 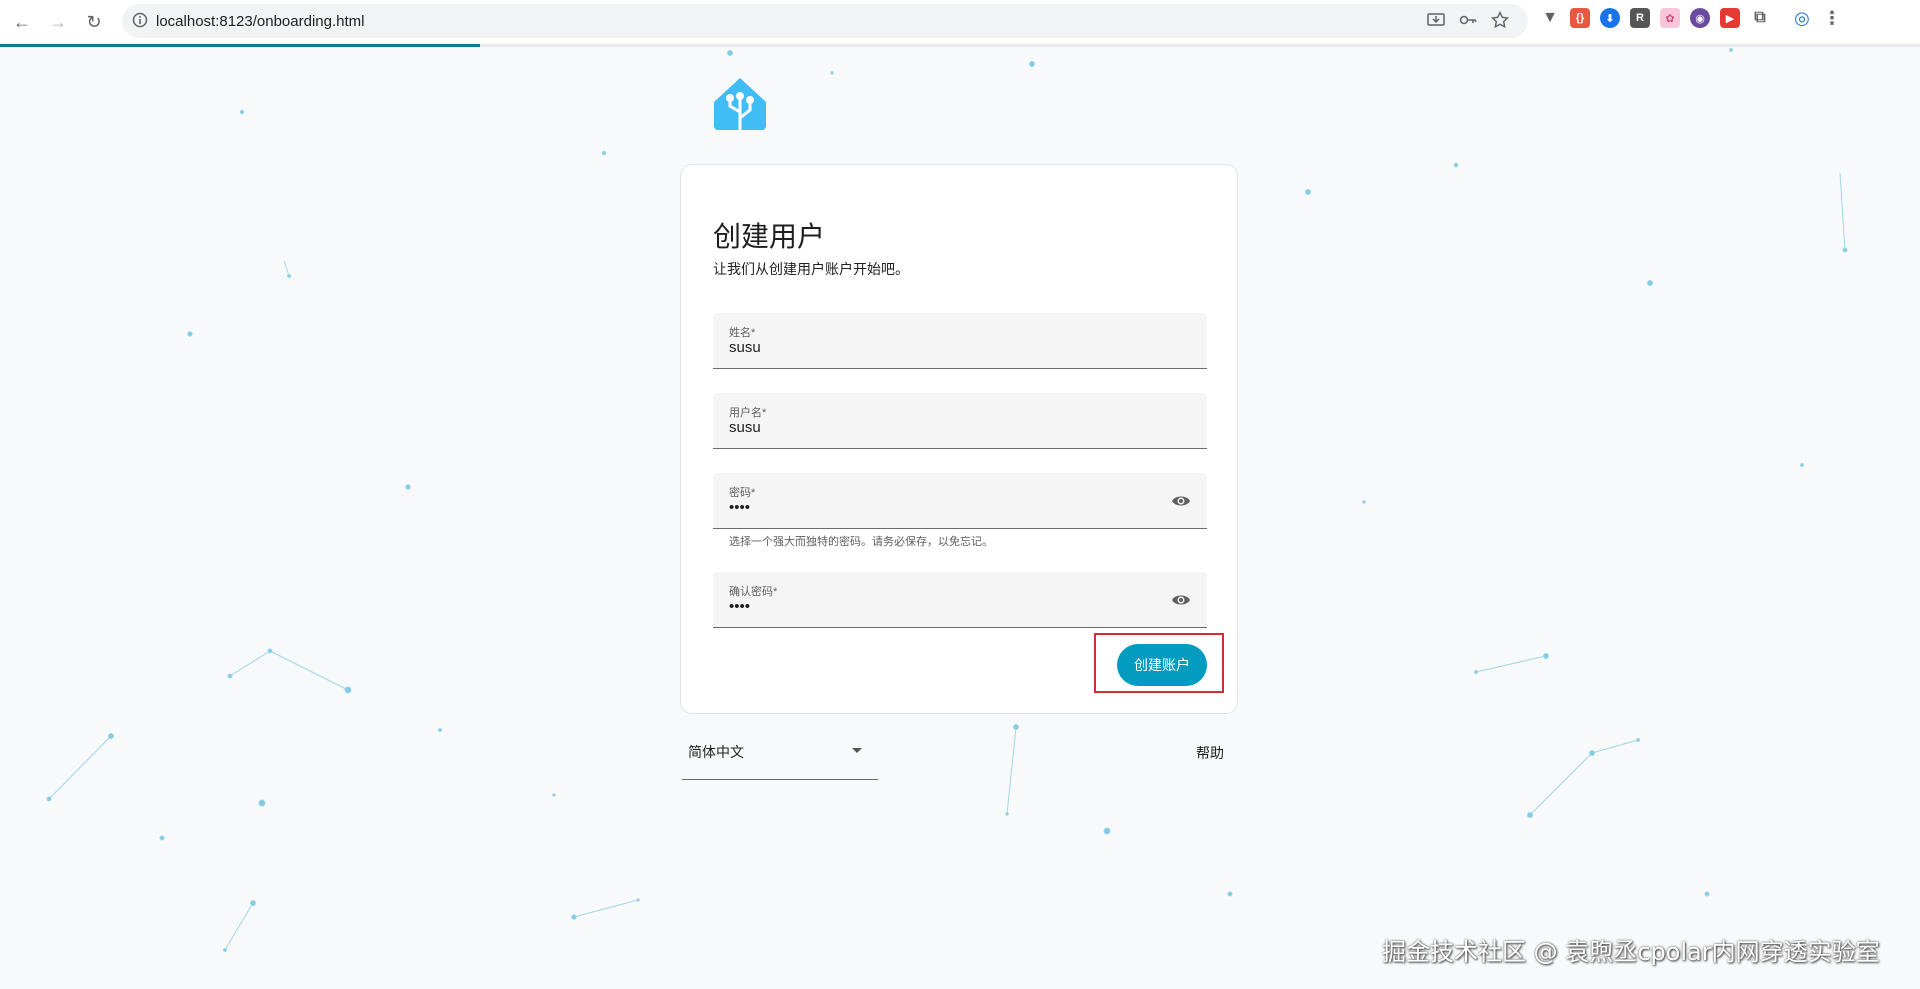 What do you see at coordinates (1436, 22) in the screenshot?
I see `install-app-icon` at bounding box center [1436, 22].